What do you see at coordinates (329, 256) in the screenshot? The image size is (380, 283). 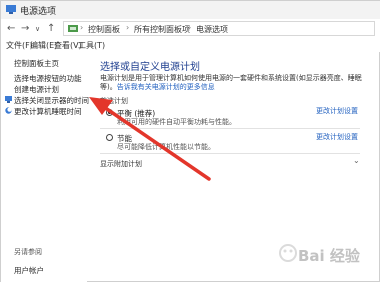 I see `watermark-text: Bai 经验` at bounding box center [329, 256].